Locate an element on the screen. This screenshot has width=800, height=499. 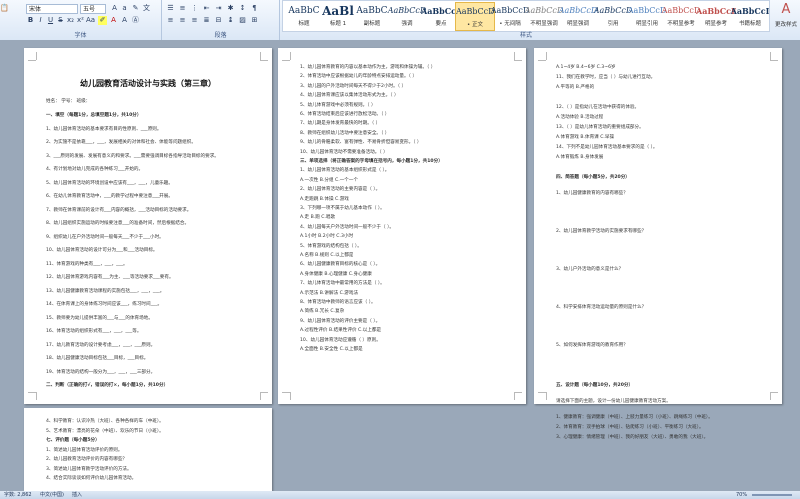
sort-icon: ↕ is located at coordinates (242, 8).